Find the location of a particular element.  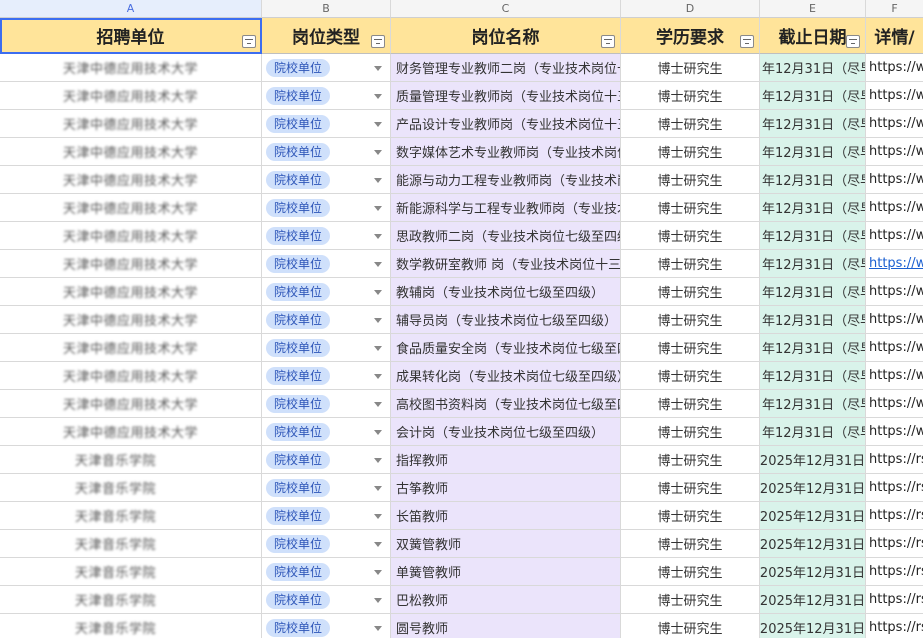

position-name-cell: 圆号教师 is located at coordinates (506, 626).